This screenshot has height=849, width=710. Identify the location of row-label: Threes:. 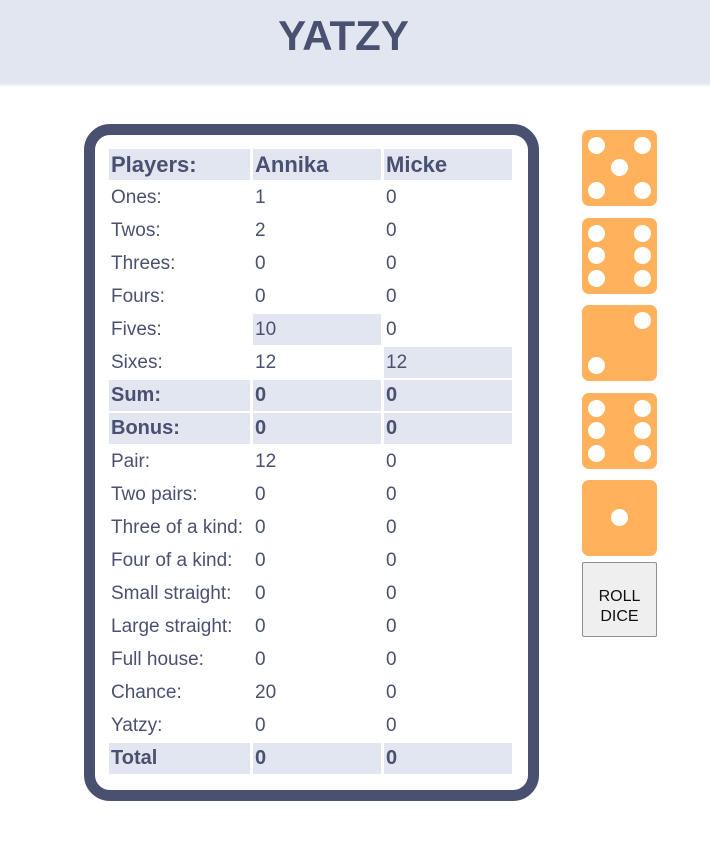
(143, 263).